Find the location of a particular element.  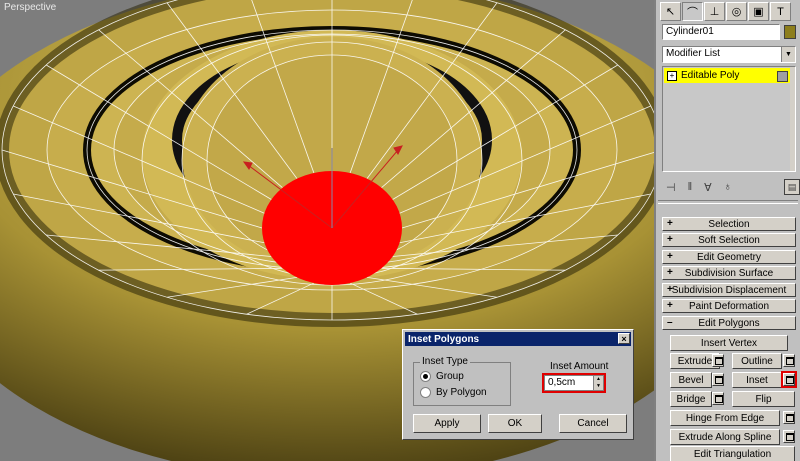

rollout-label: Edit Geometry is located at coordinates (729, 257).